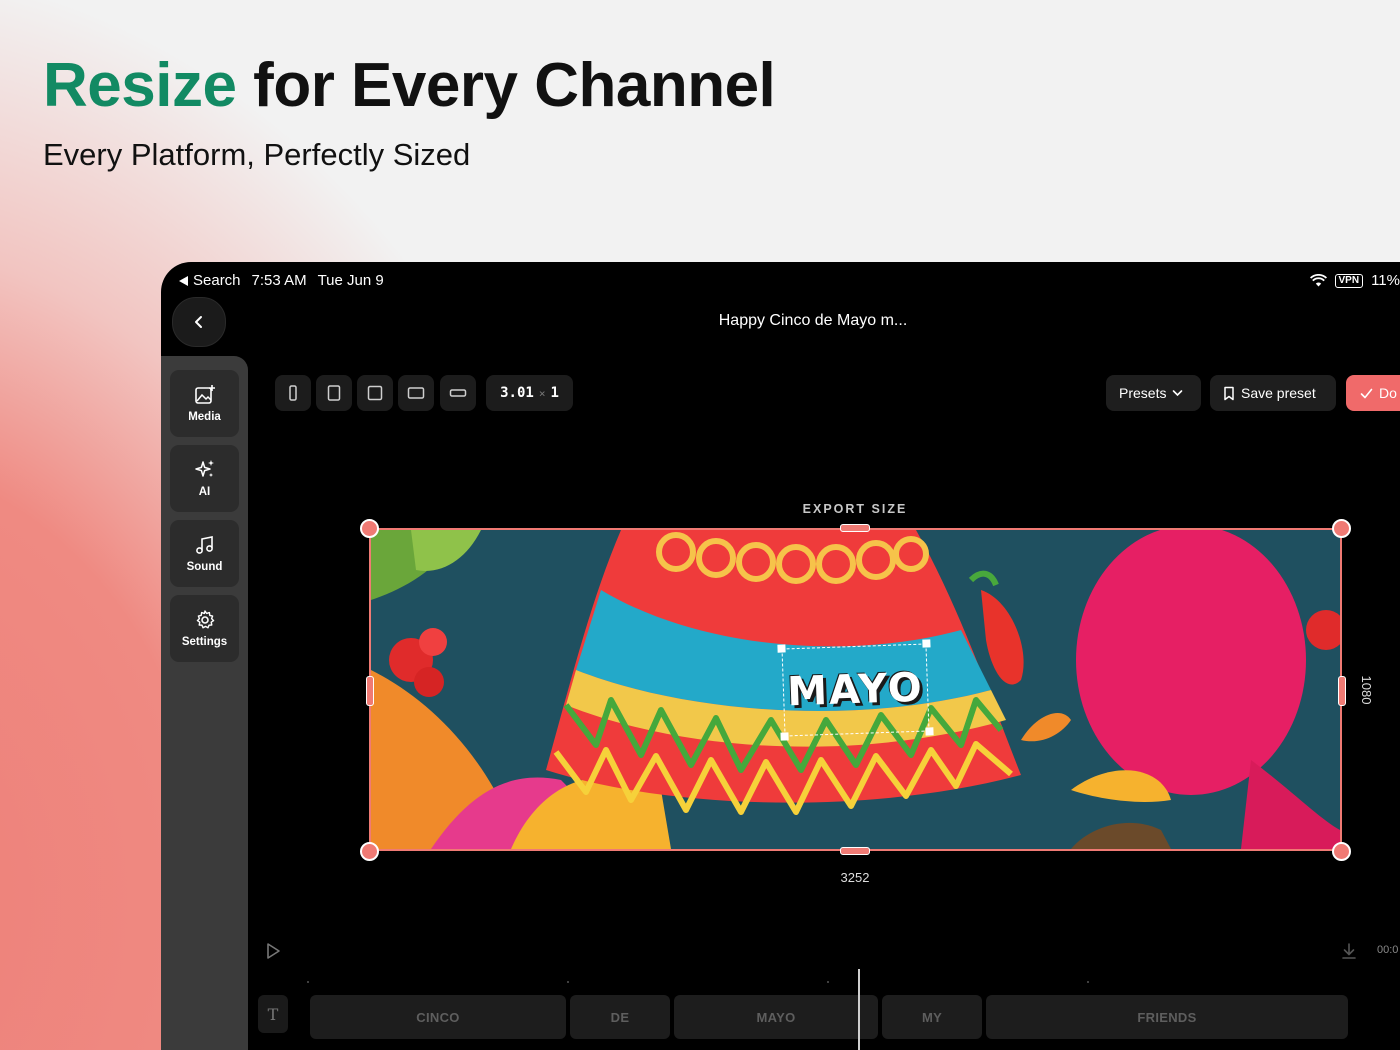 This screenshot has width=1400, height=1050. What do you see at coordinates (204, 642) in the screenshot?
I see `sidebar-item-label: Settings` at bounding box center [204, 642].